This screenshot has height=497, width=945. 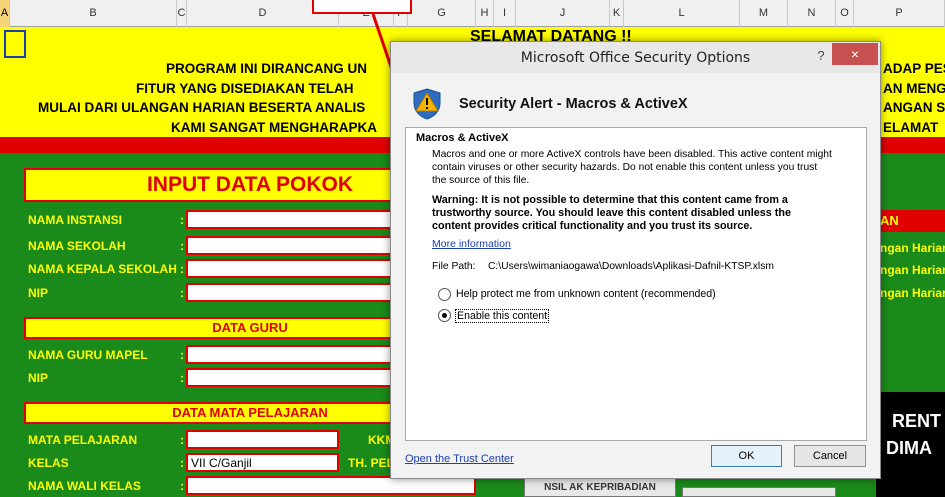 What do you see at coordinates (471, 244) in the screenshot?
I see `more-information-link: More information` at bounding box center [471, 244].